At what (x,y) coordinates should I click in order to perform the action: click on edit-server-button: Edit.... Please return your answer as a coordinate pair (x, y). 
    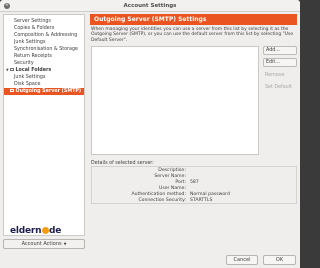
    Looking at the image, I should click on (280, 62).